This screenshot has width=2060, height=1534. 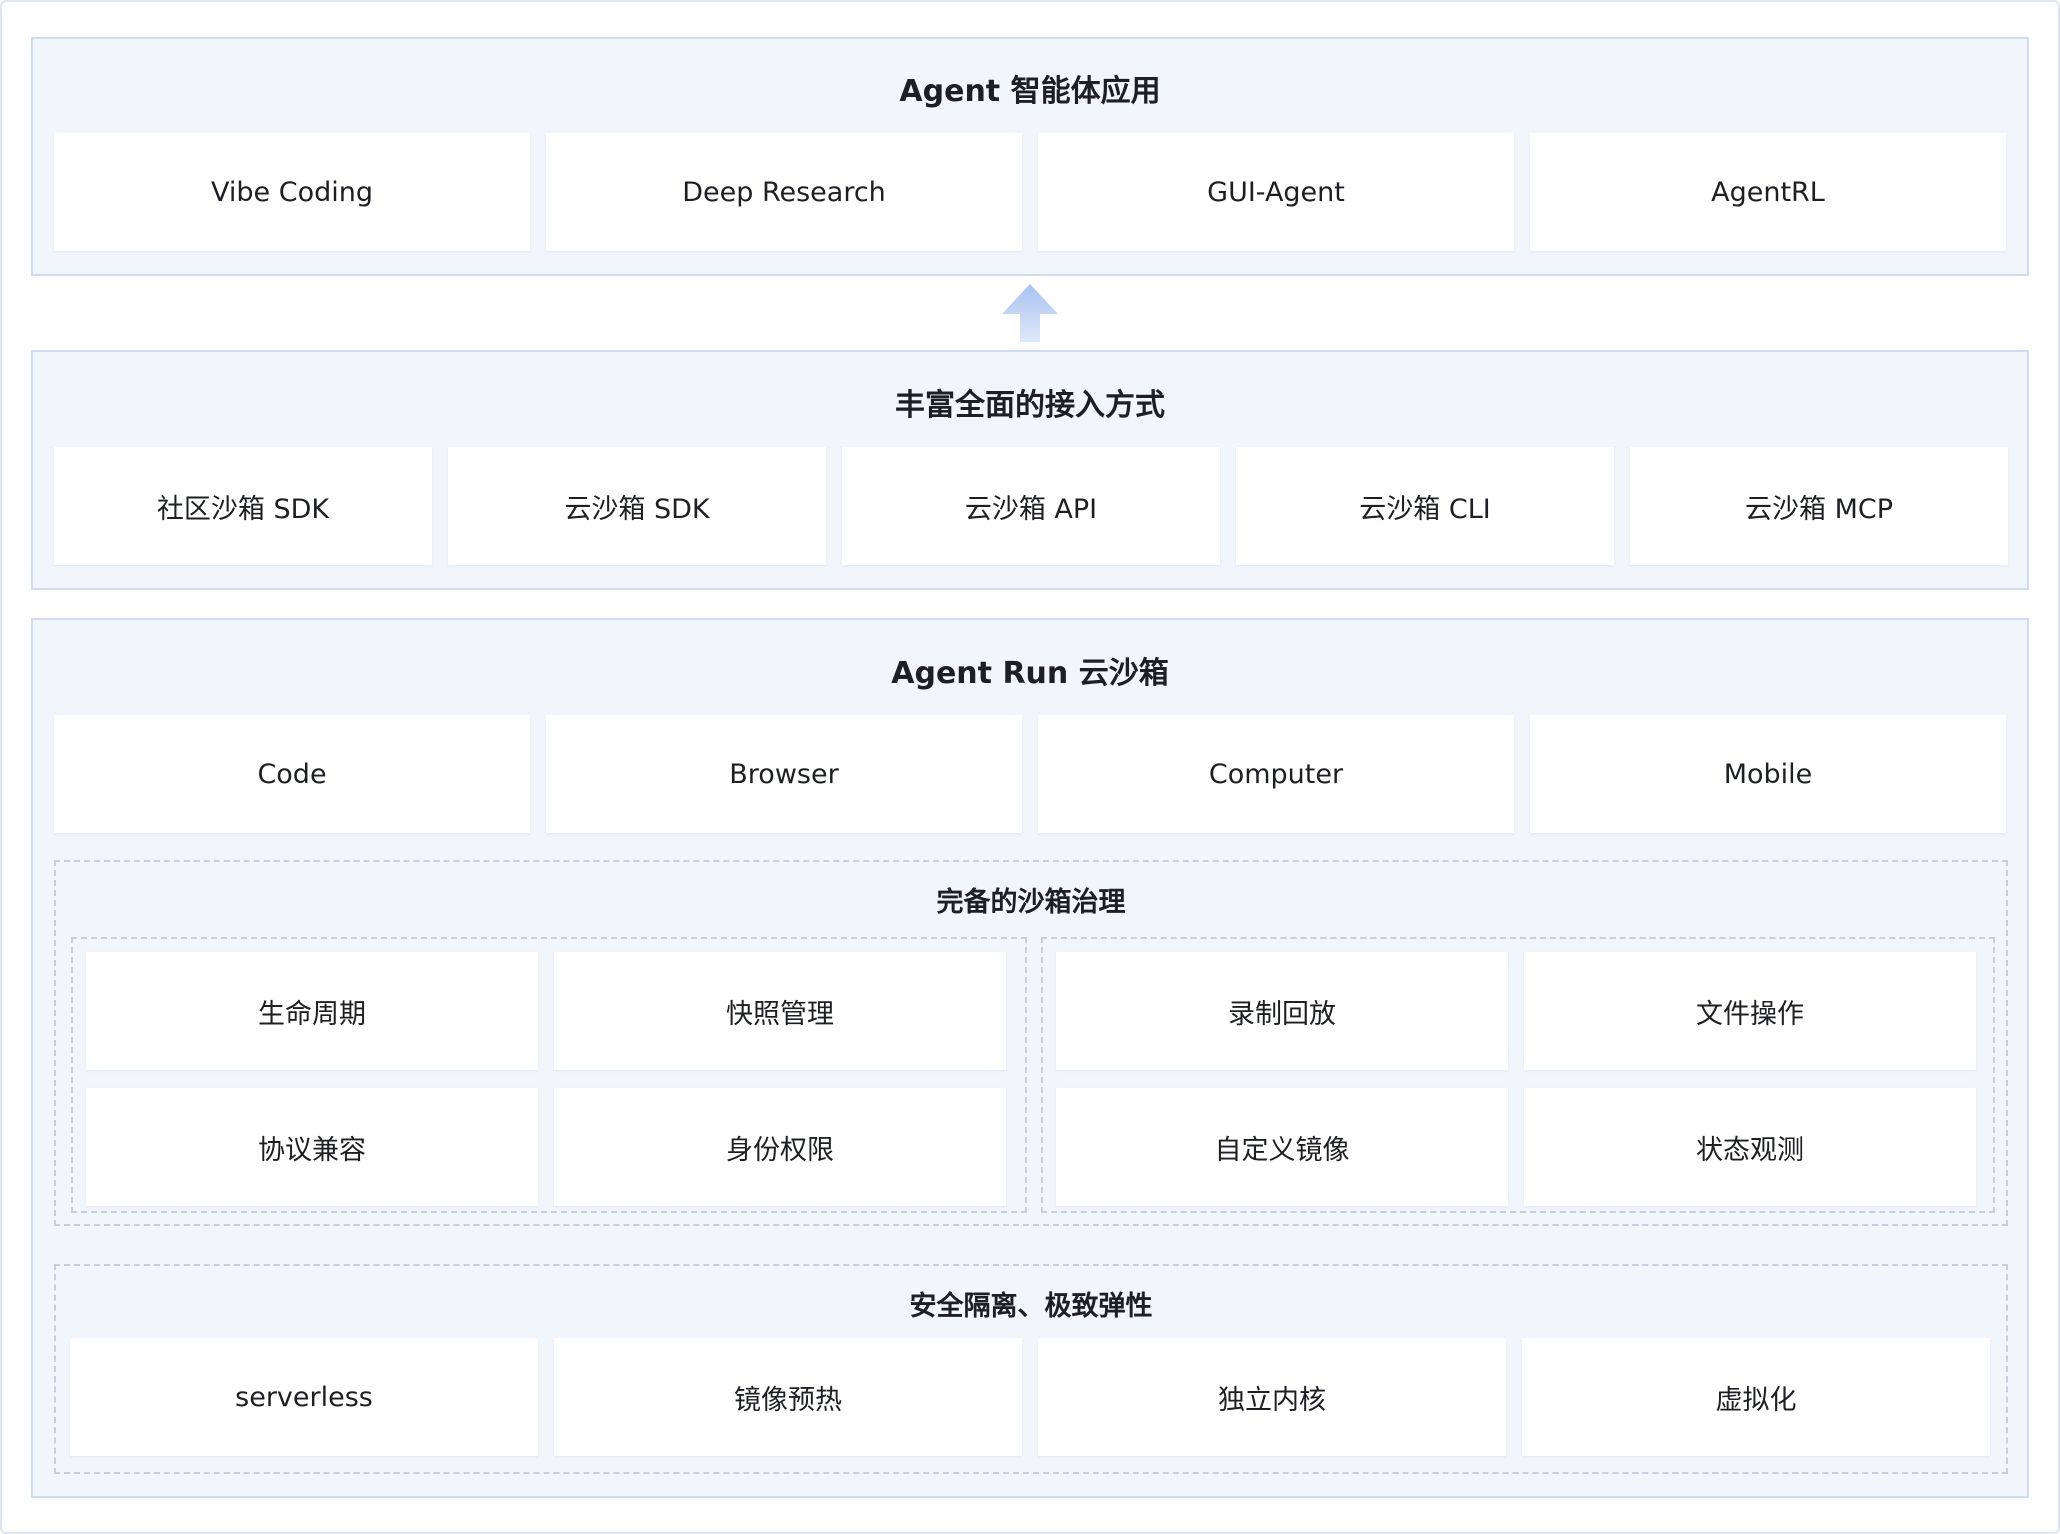 What do you see at coordinates (243, 506) in the screenshot?
I see `access-card: 社区沙箱 SDK` at bounding box center [243, 506].